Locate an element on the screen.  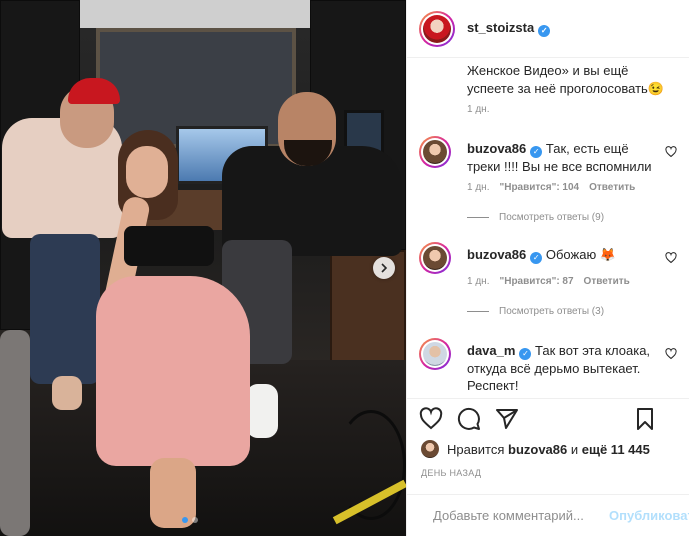
like-icon is located at coordinates (431, 419).